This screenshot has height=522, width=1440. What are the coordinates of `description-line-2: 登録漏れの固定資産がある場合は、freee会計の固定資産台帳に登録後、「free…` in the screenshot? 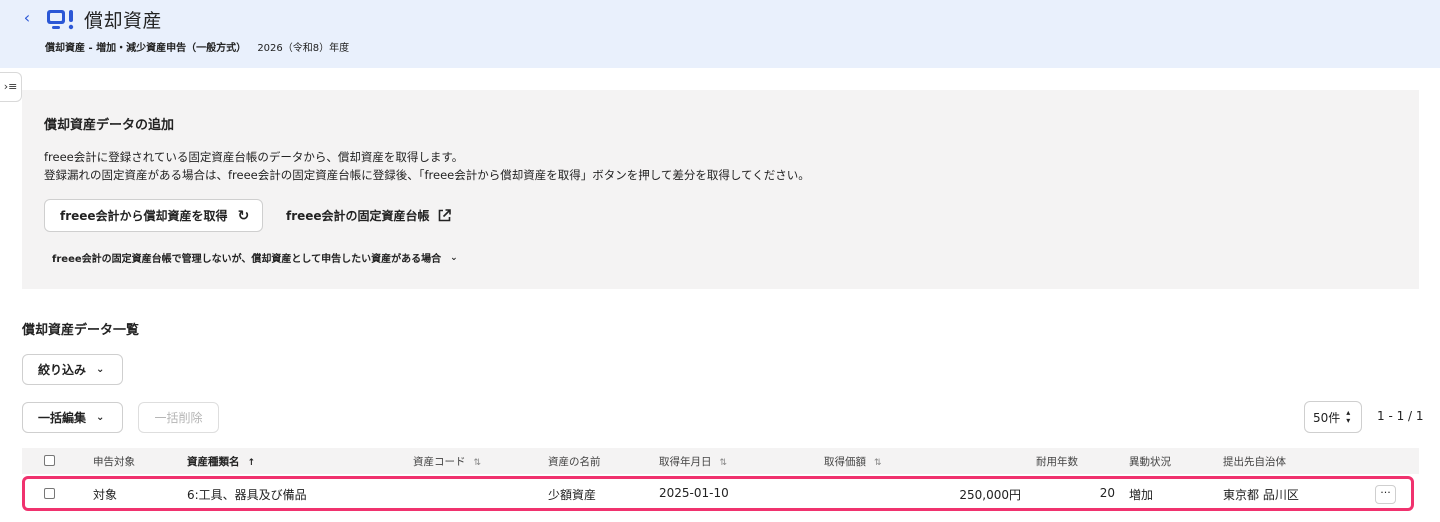 It's located at (427, 175).